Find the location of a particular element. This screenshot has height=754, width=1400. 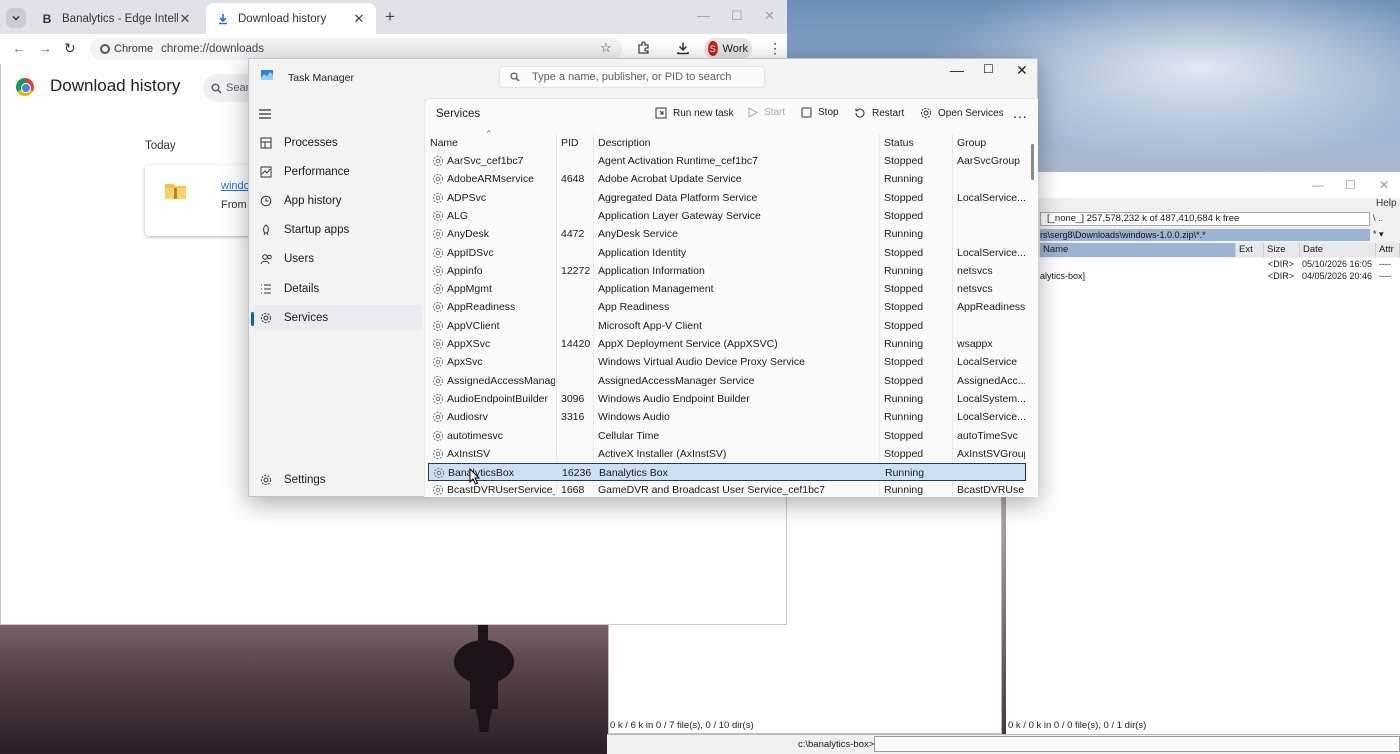

nav-processes: Processes is located at coordinates (338, 143).